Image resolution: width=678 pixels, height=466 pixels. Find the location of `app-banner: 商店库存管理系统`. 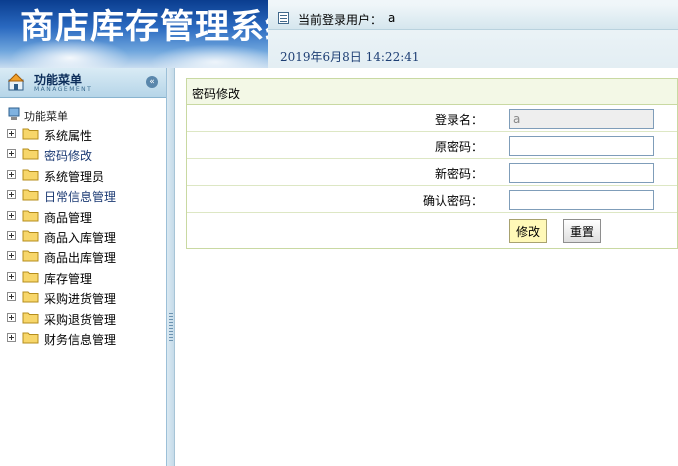

app-banner: 商店库存管理系统 is located at coordinates (134, 34).